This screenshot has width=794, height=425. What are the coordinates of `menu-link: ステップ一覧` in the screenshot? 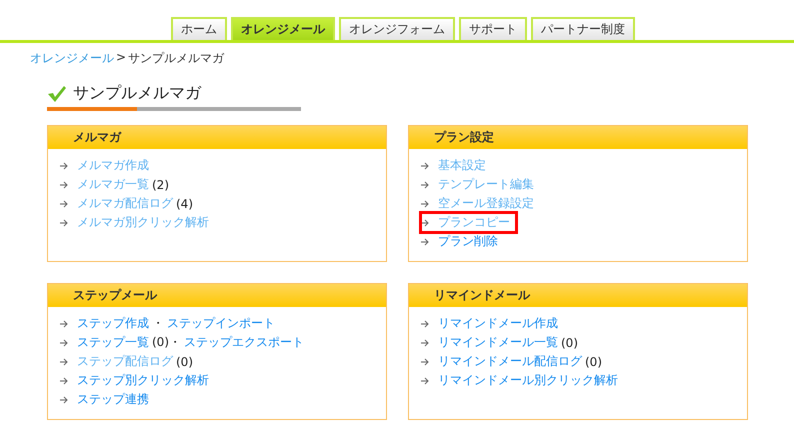 It's located at (113, 342).